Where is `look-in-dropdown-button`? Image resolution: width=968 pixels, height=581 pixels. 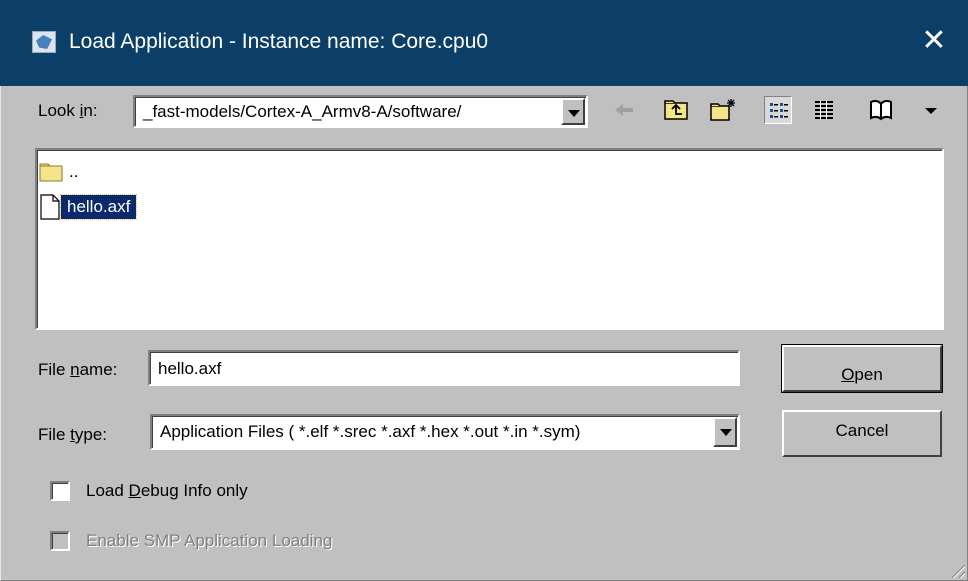
look-in-dropdown-button is located at coordinates (573, 111).